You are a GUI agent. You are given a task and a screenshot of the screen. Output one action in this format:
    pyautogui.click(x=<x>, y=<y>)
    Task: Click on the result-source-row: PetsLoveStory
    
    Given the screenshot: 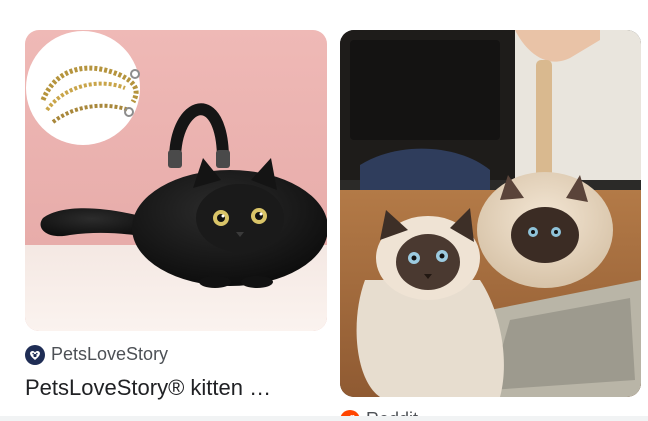 What is the action you would take?
    pyautogui.click(x=96, y=354)
    